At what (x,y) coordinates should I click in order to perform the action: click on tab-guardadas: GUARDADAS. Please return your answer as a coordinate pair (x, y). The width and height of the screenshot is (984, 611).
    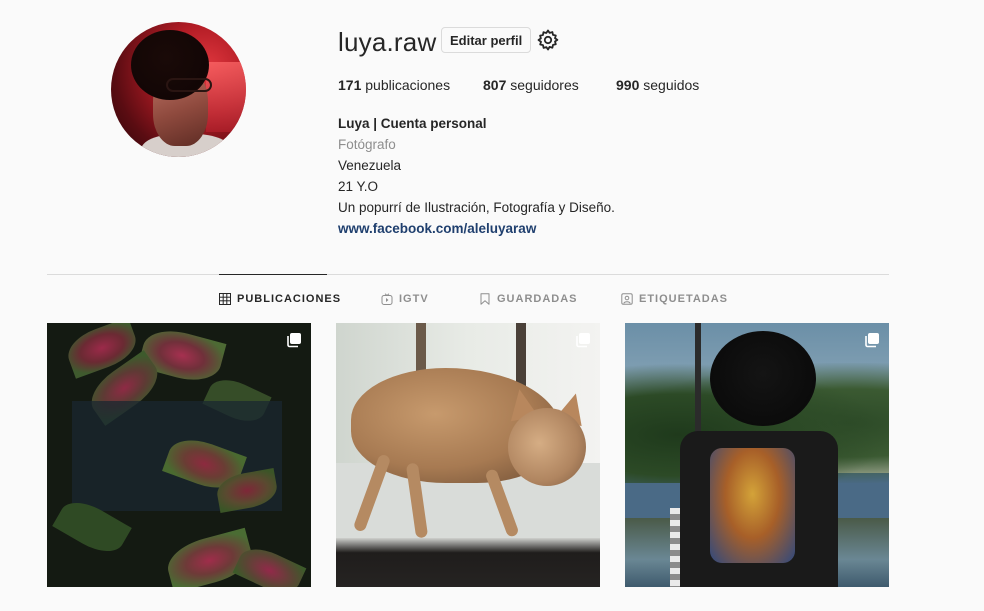
    Looking at the image, I should click on (528, 299).